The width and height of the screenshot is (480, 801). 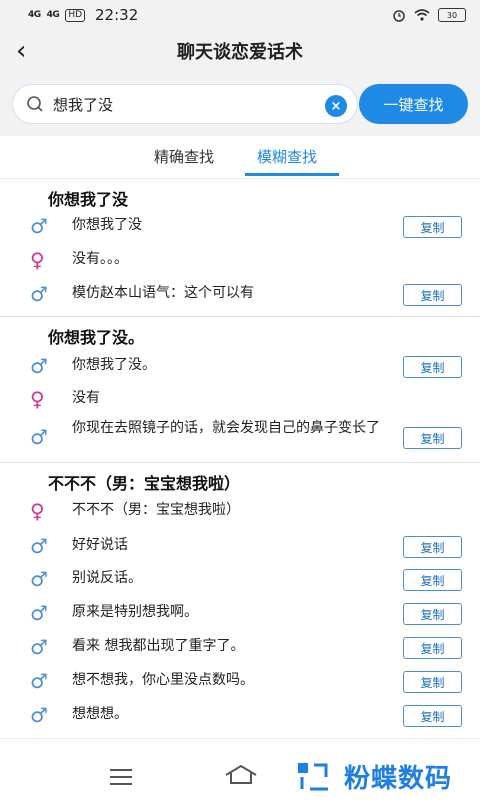 What do you see at coordinates (313, 776) in the screenshot?
I see `watermark-logo-icon` at bounding box center [313, 776].